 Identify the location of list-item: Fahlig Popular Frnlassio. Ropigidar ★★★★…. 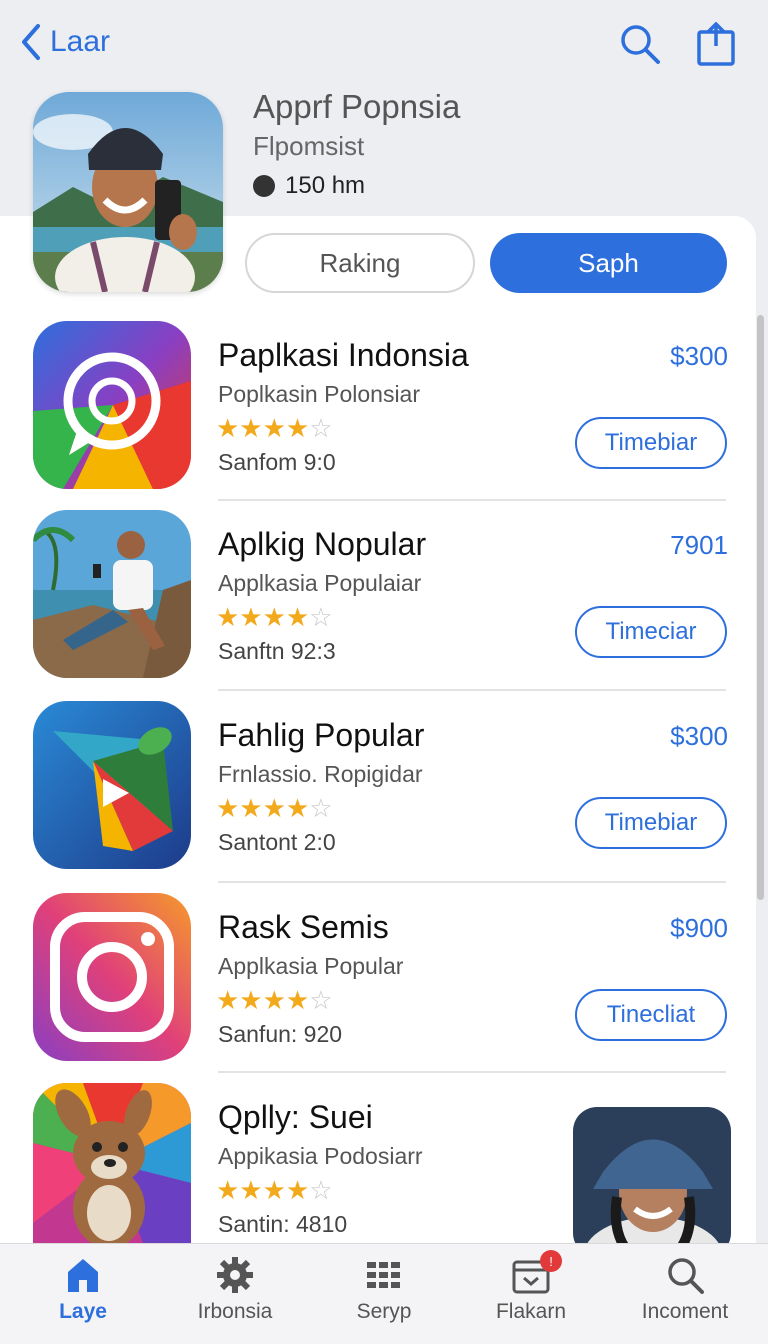
(378, 796).